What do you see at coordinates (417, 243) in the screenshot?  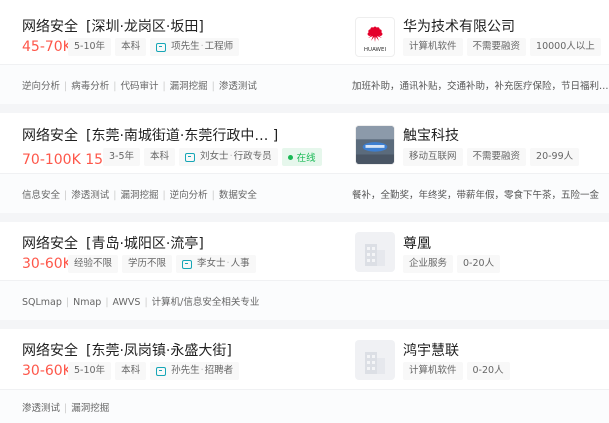 I see `company-name: 尊凰` at bounding box center [417, 243].